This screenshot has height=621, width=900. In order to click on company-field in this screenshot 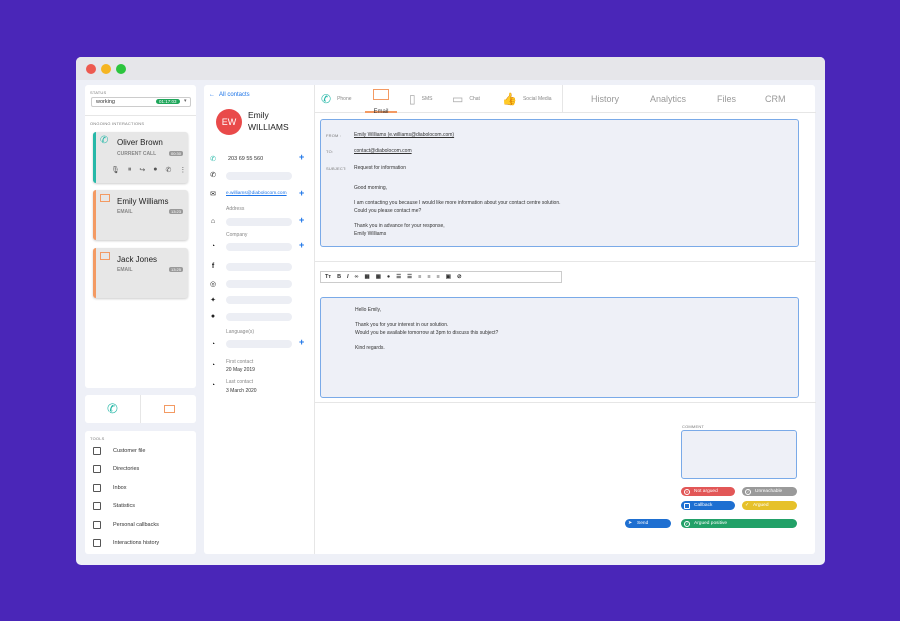, I will do `click(259, 247)`.